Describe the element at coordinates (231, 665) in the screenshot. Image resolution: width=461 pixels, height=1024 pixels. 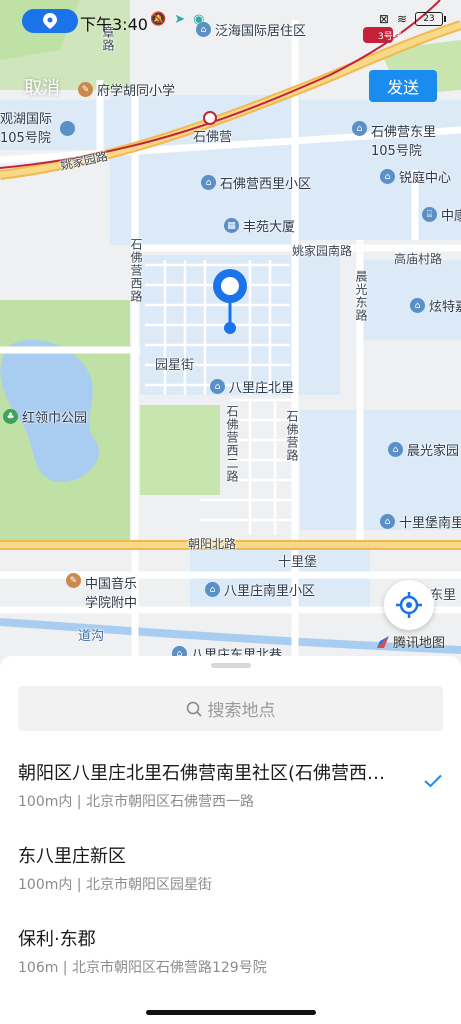
I see `drag-handle` at that location.